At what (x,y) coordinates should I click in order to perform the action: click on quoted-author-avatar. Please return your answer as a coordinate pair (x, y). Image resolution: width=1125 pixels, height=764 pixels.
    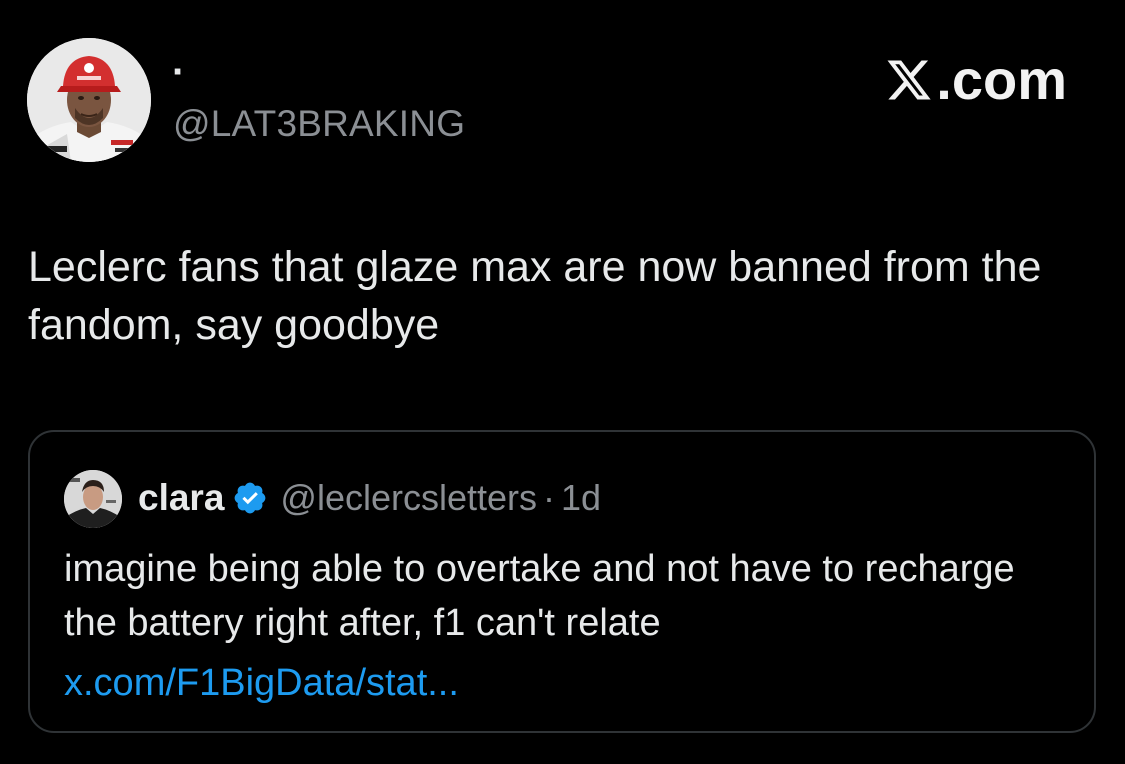
    Looking at the image, I should click on (93, 499).